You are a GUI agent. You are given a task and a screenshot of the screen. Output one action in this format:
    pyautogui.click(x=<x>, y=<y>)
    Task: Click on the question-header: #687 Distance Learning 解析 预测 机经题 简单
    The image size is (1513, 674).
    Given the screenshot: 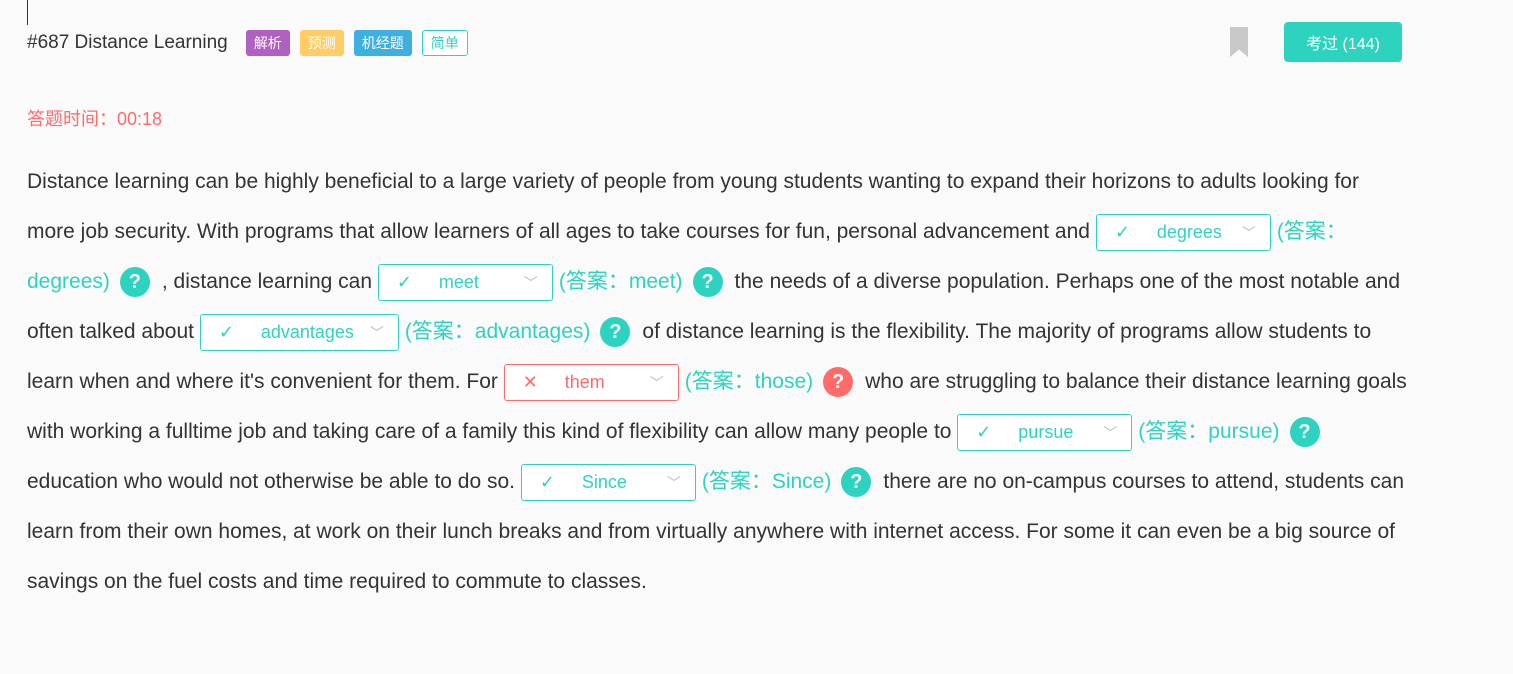 What is the action you would take?
    pyautogui.click(x=252, y=43)
    